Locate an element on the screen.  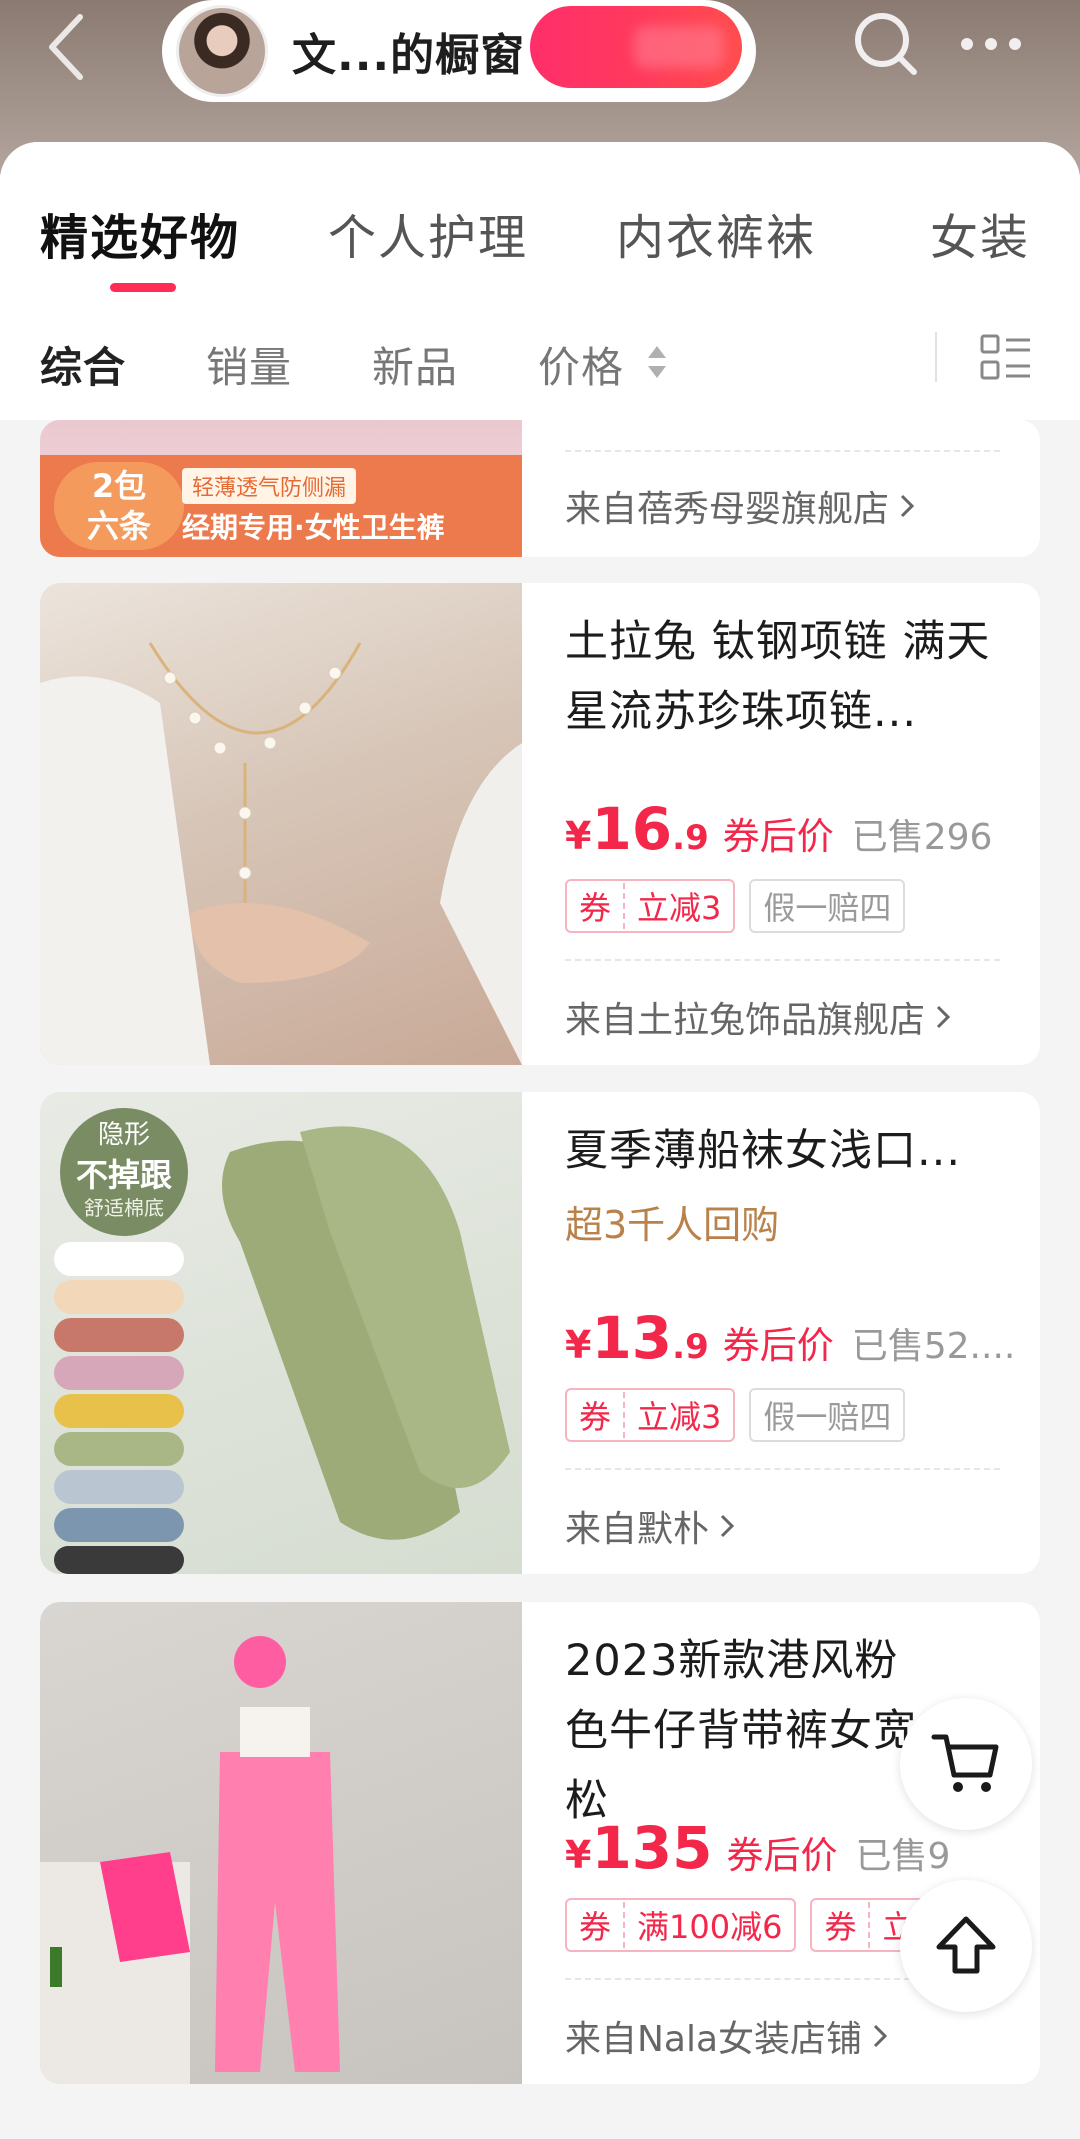
back-button is located at coordinates (66, 47).